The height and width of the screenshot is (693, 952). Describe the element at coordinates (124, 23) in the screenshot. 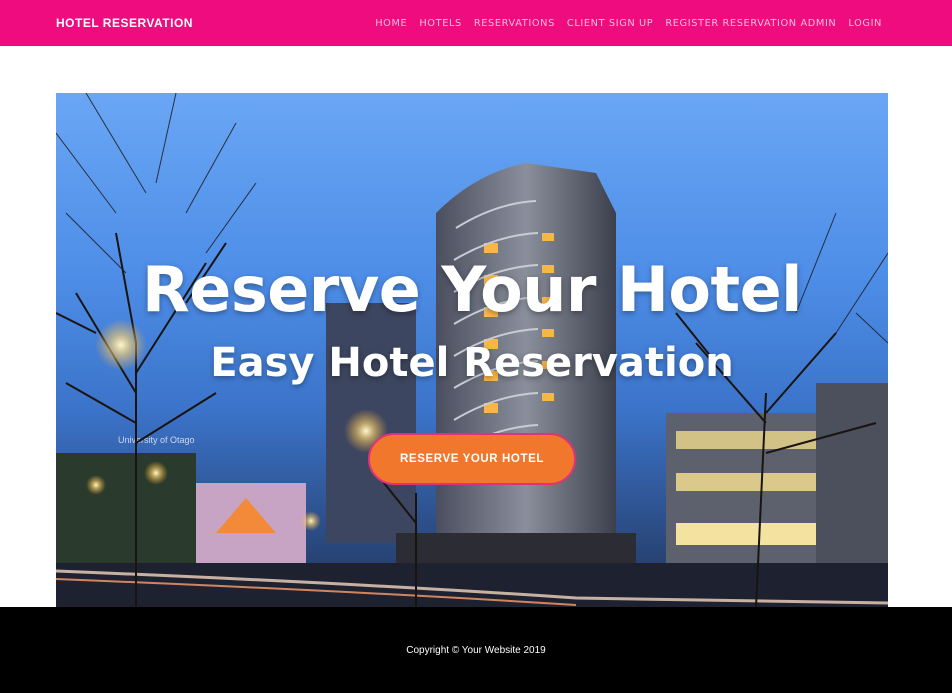

I see `brand-link: HOTEL RESERVATION` at that location.